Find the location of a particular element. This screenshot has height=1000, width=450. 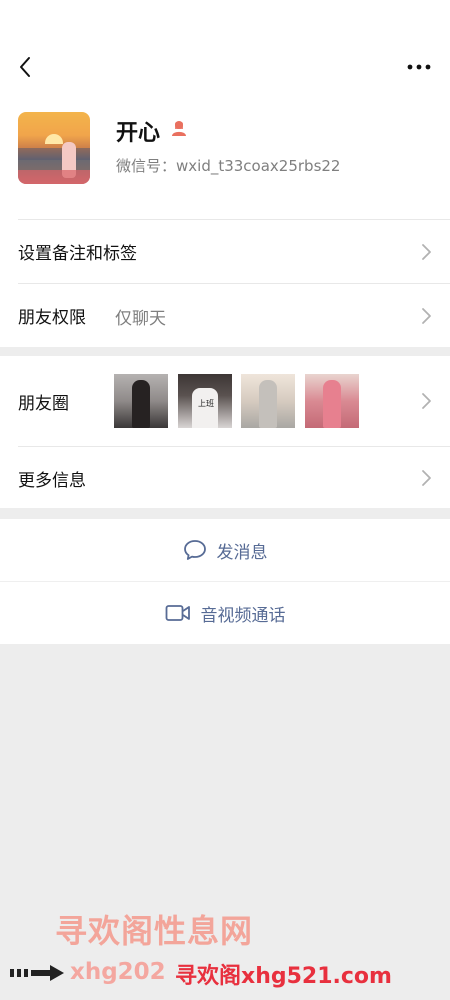

more-button is located at coordinates (419, 67).